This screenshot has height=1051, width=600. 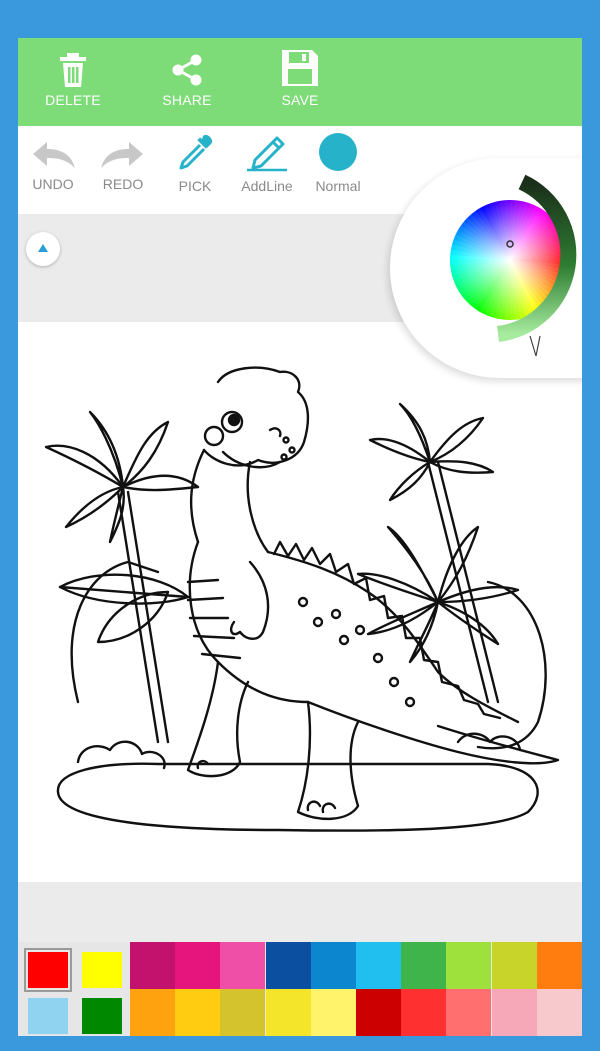 I want to click on undo-label: UNDO, so click(x=53, y=184).